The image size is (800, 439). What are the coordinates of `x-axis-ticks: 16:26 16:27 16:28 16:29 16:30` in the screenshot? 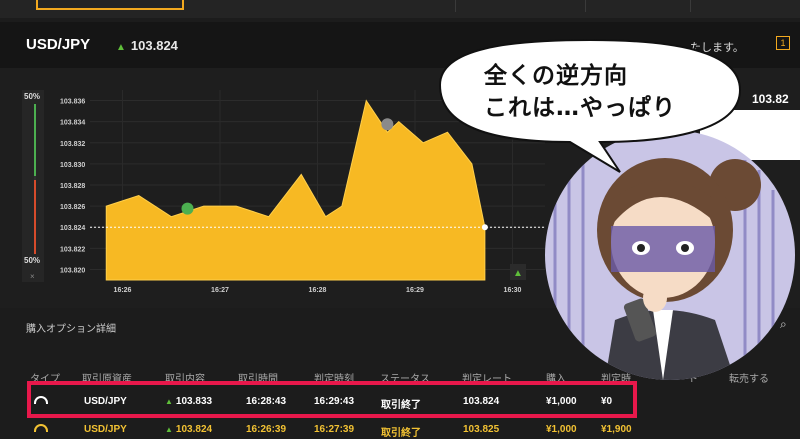 It's located at (318, 290).